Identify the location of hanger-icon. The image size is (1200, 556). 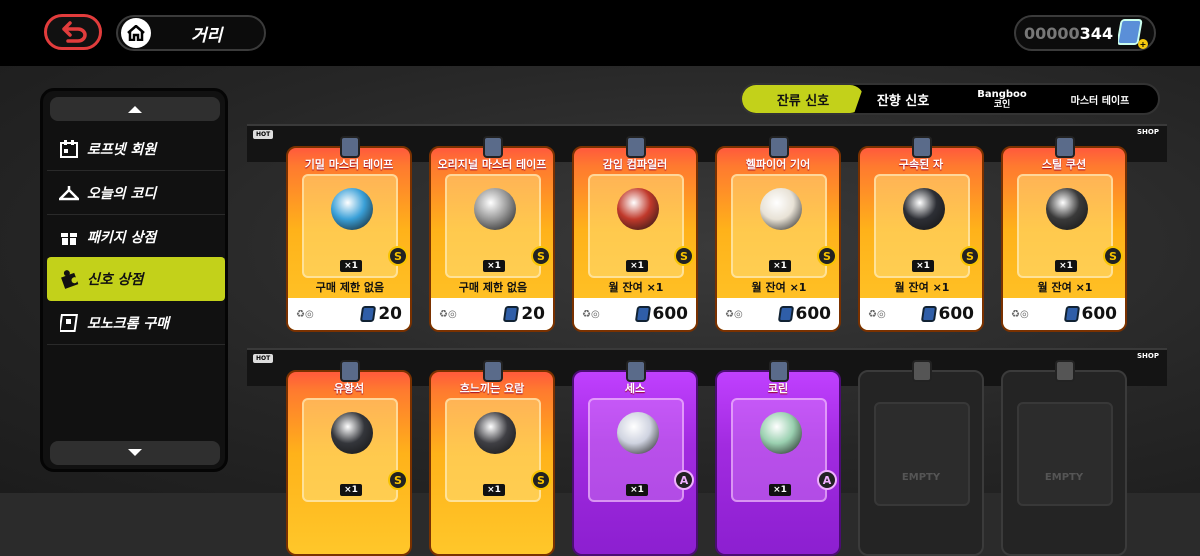
(69, 193).